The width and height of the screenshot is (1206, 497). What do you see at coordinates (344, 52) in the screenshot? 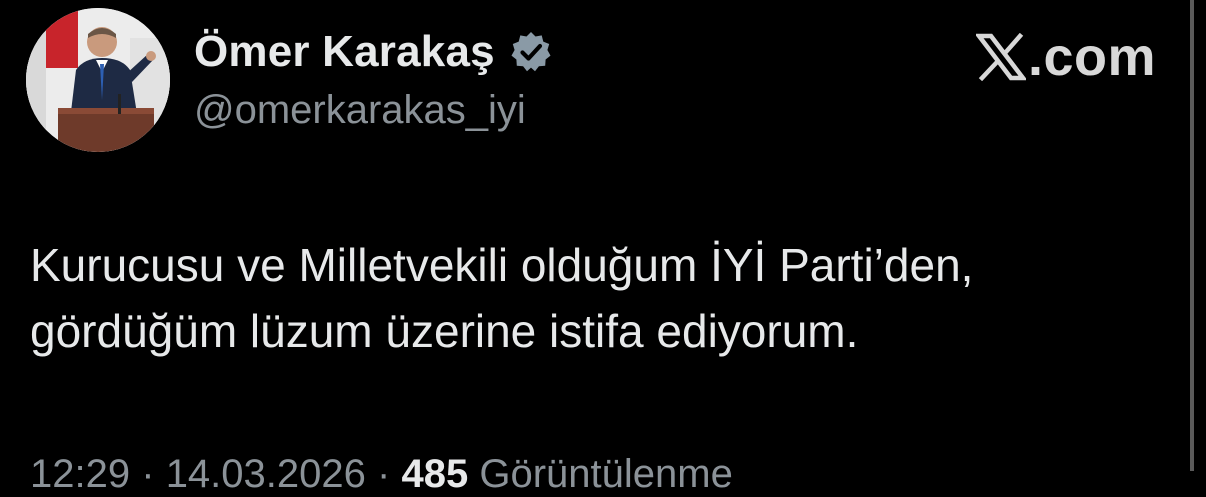
I see `author-display-name: Ömer Karakaş` at bounding box center [344, 52].